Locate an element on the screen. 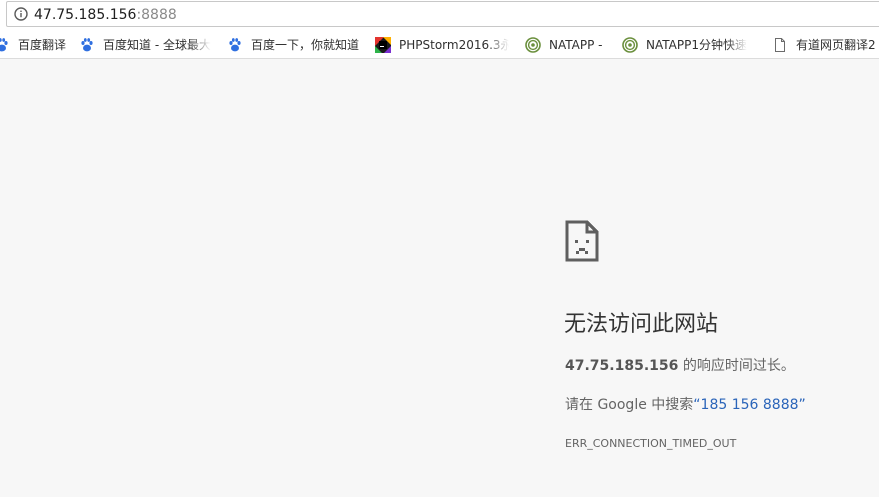 The height and width of the screenshot is (497, 879). bookmark-natapp: NATAPP - is located at coordinates (563, 45).